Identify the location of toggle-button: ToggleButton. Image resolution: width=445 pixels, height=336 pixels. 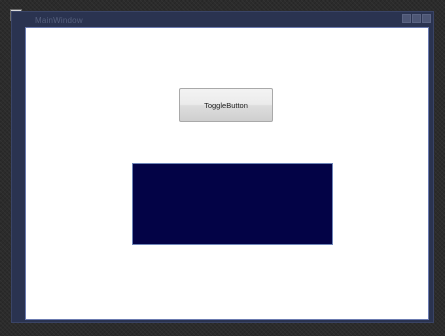
(226, 105).